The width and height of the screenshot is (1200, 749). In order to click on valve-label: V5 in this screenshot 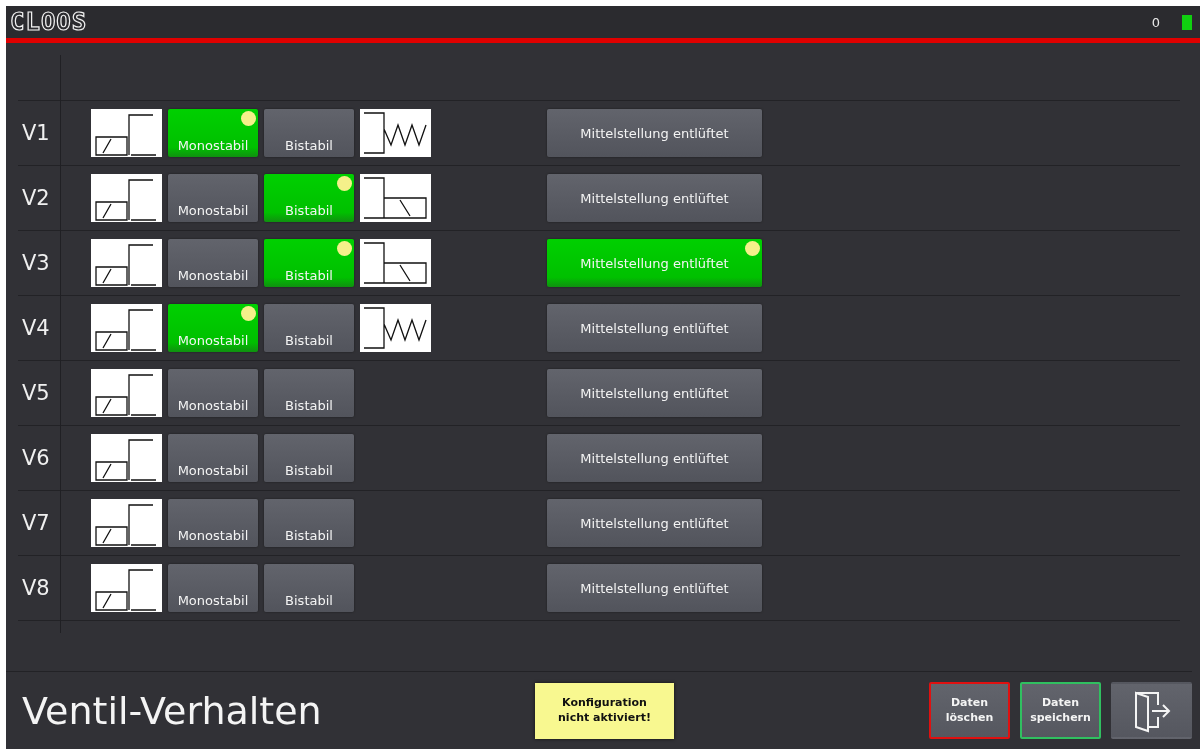, I will do `click(36, 393)`.